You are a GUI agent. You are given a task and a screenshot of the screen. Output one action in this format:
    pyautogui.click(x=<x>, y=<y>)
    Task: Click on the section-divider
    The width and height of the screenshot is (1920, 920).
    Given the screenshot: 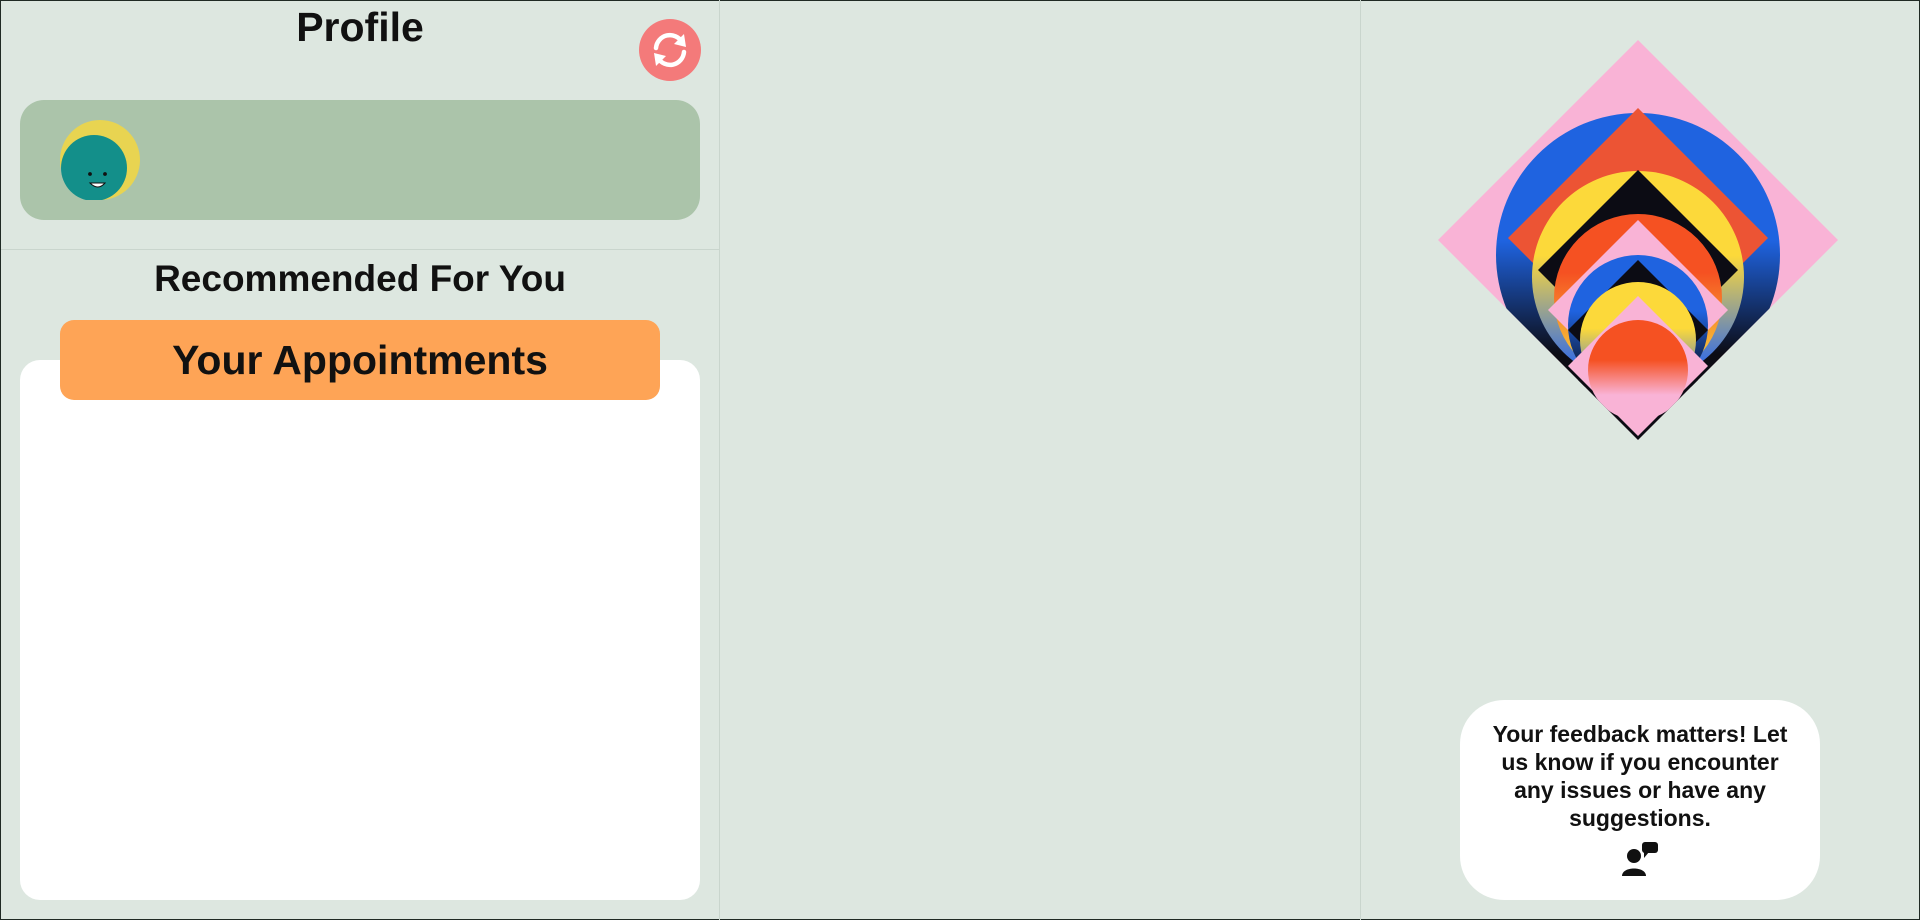 What is the action you would take?
    pyautogui.click(x=360, y=249)
    